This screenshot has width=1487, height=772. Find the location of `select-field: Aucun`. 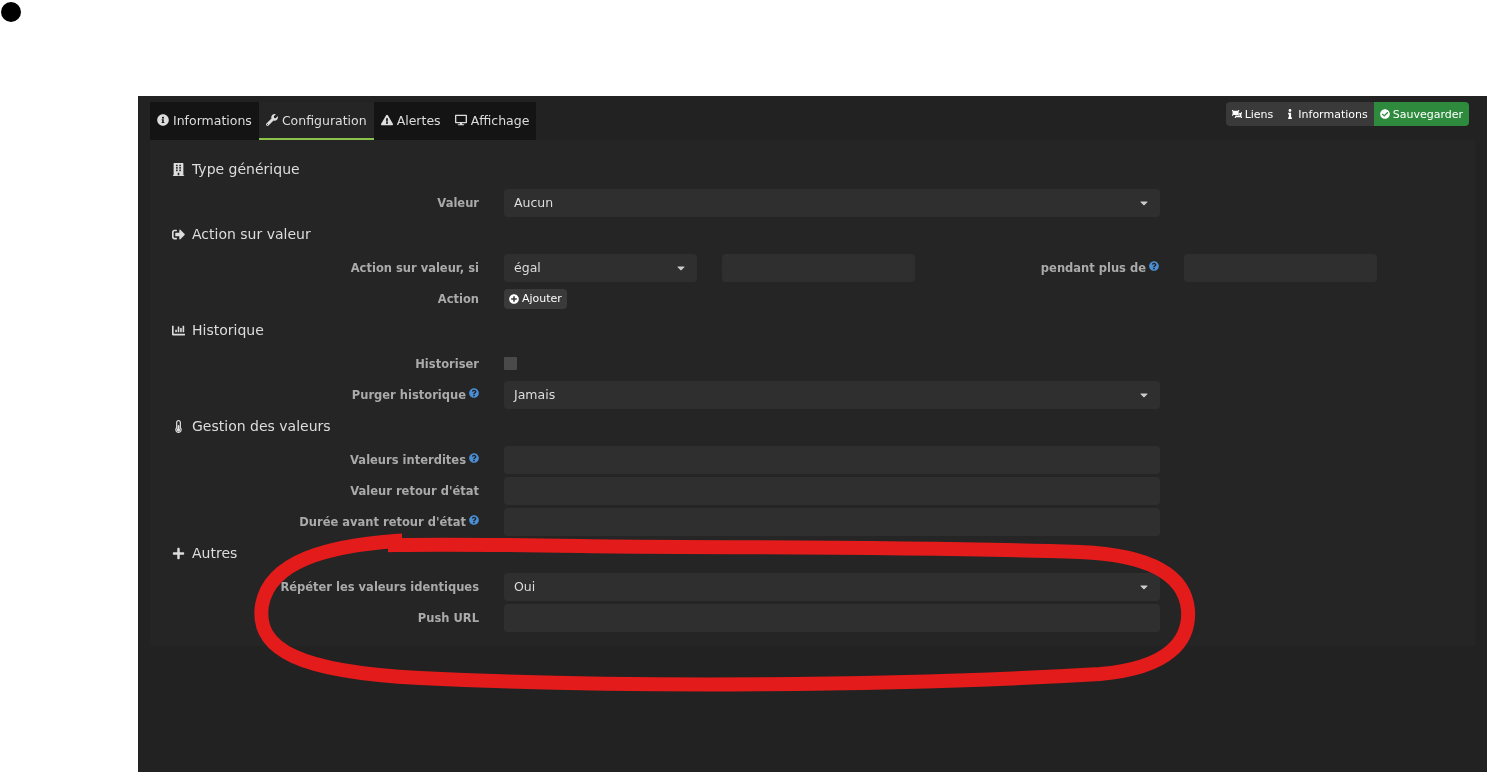

select-field: Aucun is located at coordinates (832, 202).